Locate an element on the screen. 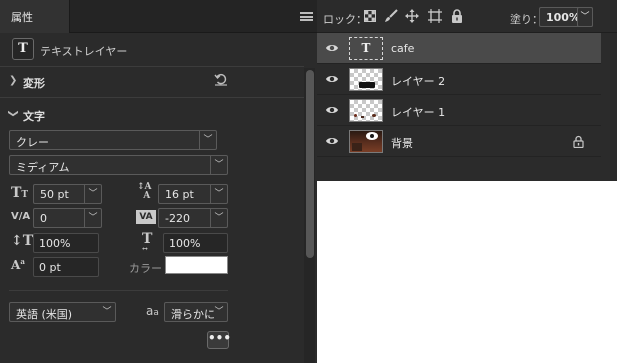 The image size is (631, 363). chevron-right-icon: ❯ is located at coordinates (13, 80).